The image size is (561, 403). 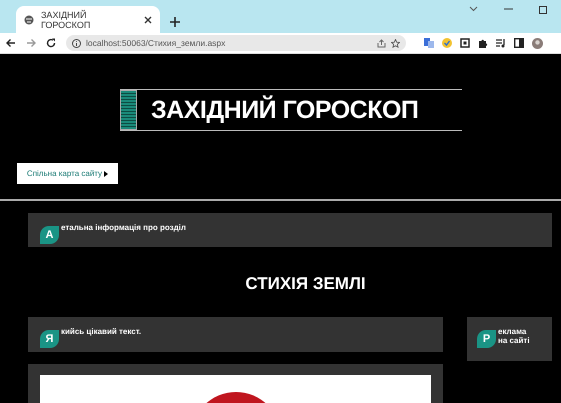 What do you see at coordinates (67, 173) in the screenshot?
I see `sitemap-button: Спільна карта сайту` at bounding box center [67, 173].